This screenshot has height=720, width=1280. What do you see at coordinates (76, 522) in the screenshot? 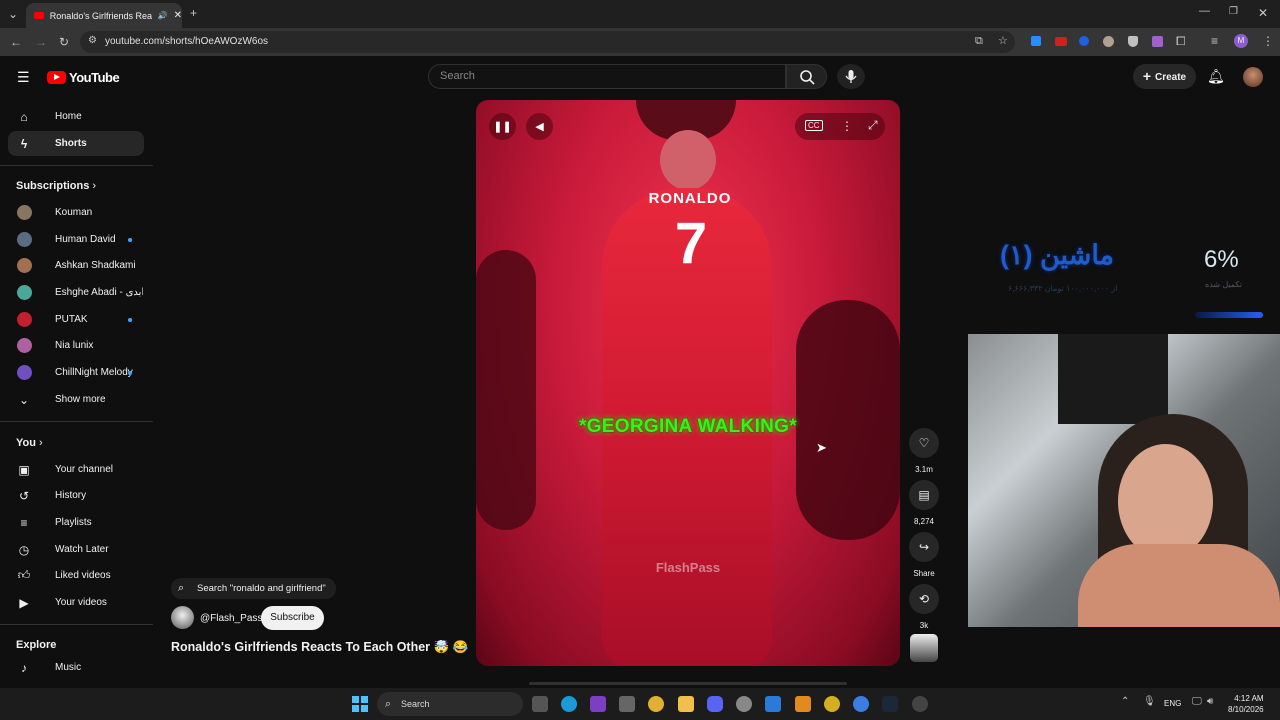
I see `sidebar-item-playlists: ≡ Playlists` at bounding box center [76, 522].